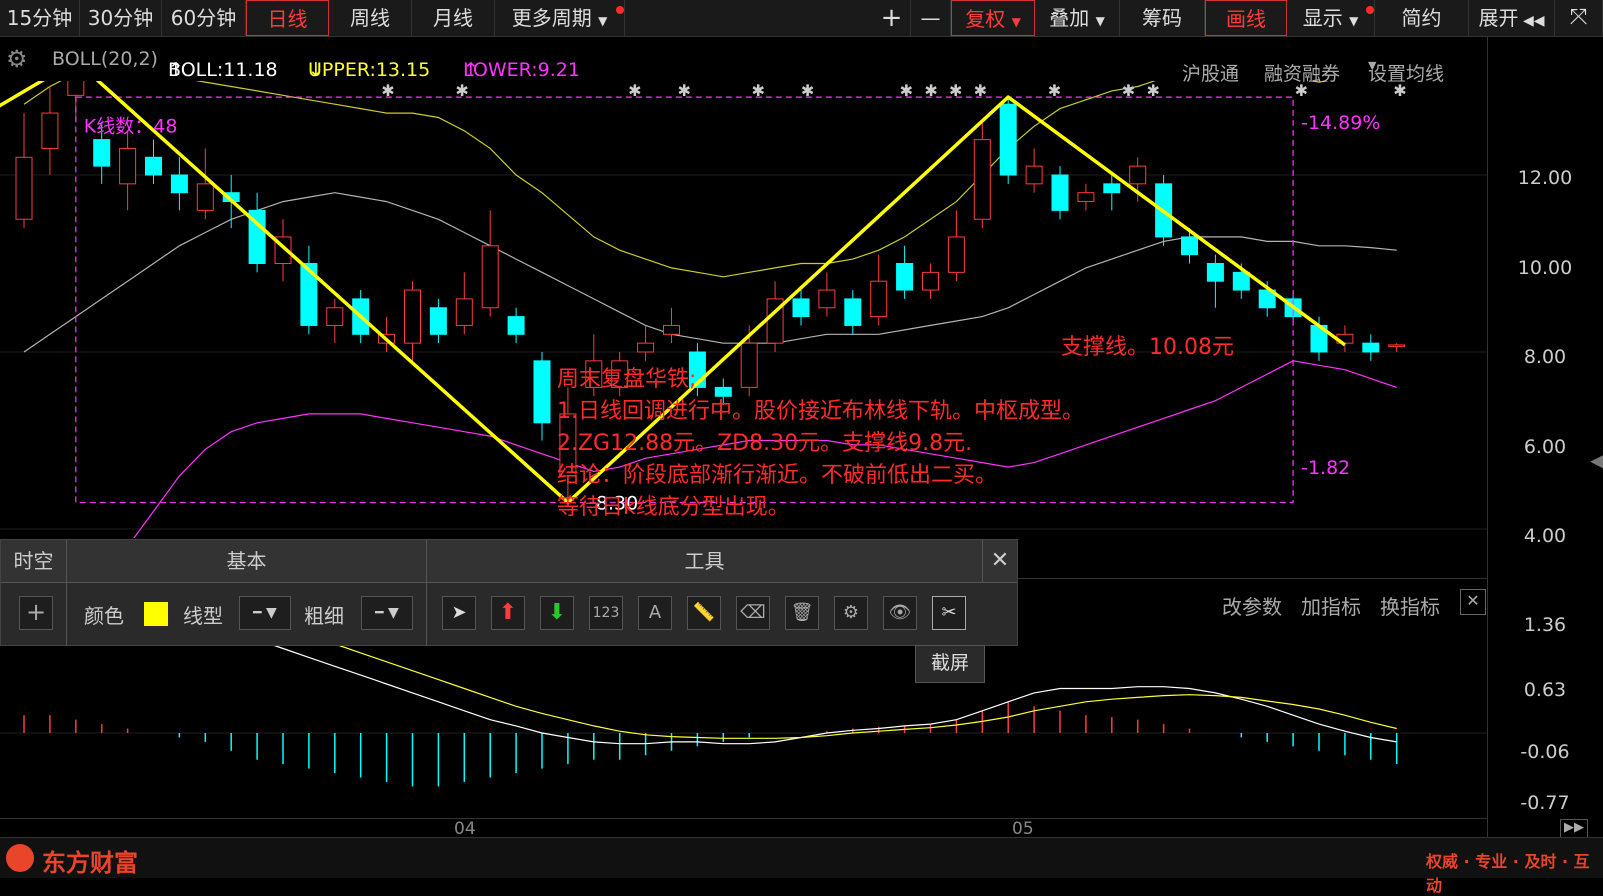  What do you see at coordinates (131, 126) in the screenshot?
I see `kline-count-label: K线数：48` at bounding box center [131, 126].